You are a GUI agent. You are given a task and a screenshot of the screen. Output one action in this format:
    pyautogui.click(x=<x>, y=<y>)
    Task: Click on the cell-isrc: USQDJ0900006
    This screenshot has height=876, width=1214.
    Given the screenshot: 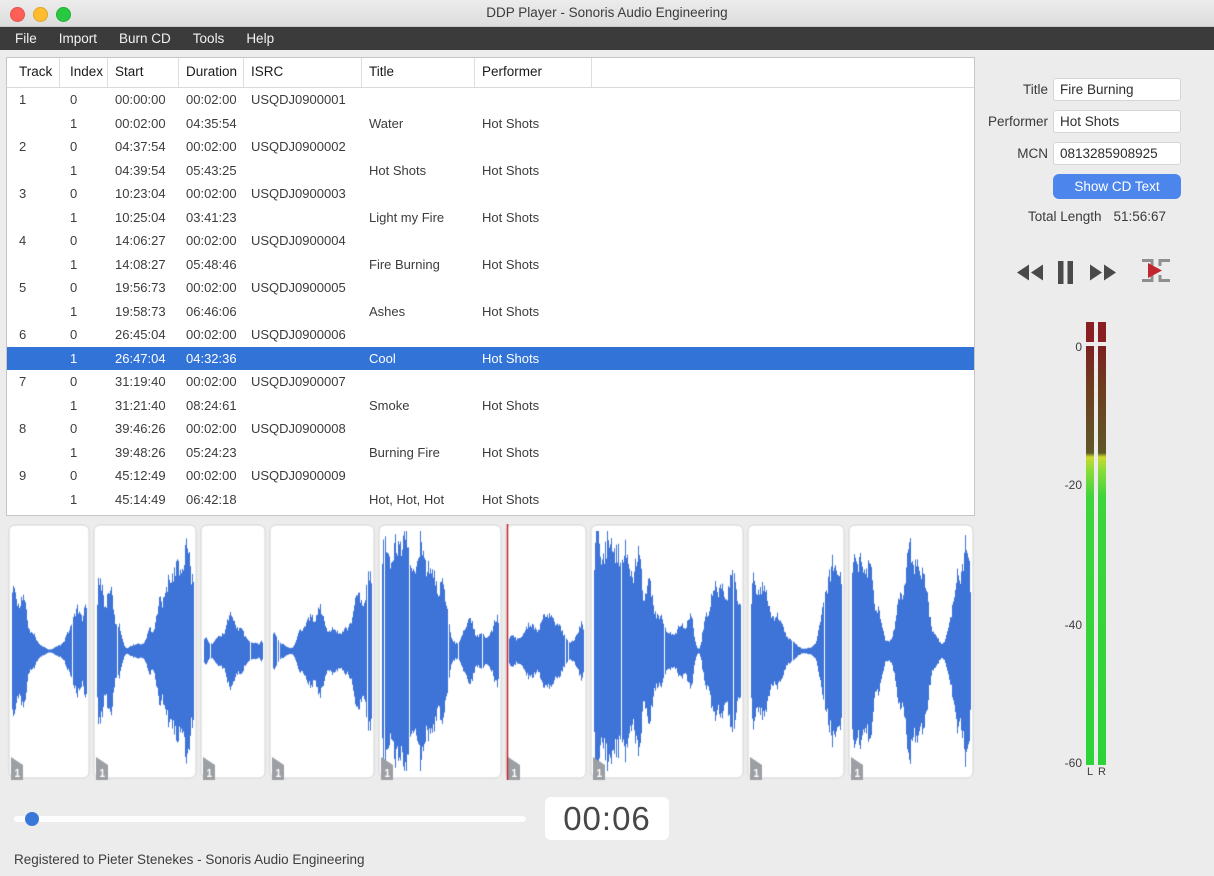 What is the action you would take?
    pyautogui.click(x=298, y=334)
    